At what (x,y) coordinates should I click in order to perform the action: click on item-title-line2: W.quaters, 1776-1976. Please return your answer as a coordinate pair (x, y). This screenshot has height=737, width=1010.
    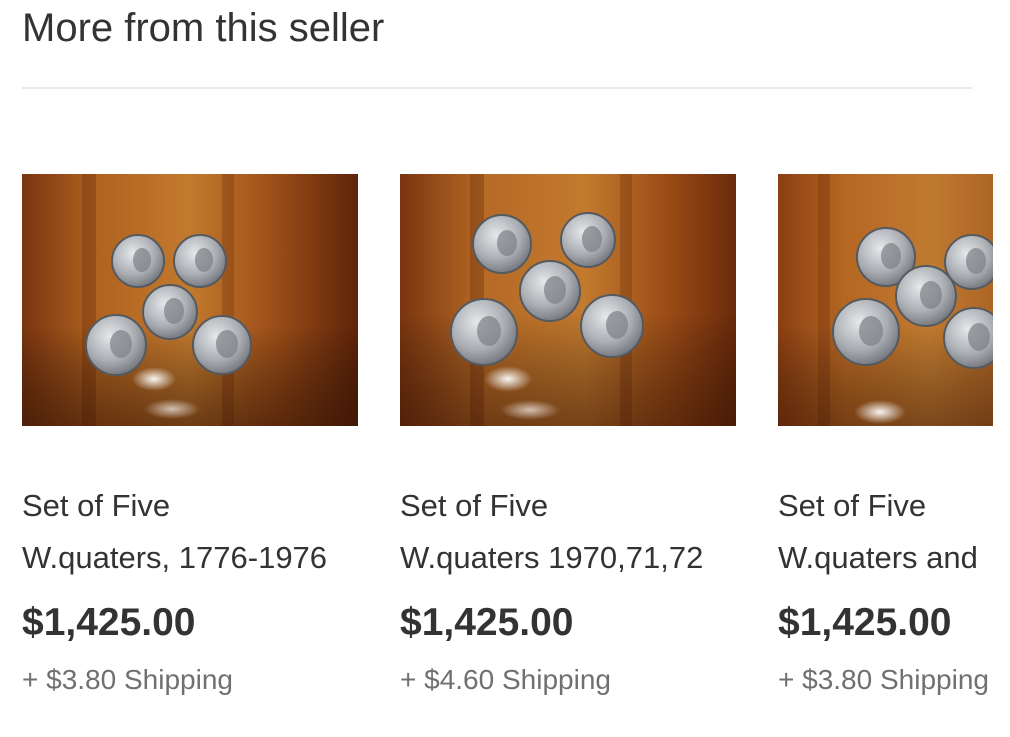
    Looking at the image, I should click on (175, 557).